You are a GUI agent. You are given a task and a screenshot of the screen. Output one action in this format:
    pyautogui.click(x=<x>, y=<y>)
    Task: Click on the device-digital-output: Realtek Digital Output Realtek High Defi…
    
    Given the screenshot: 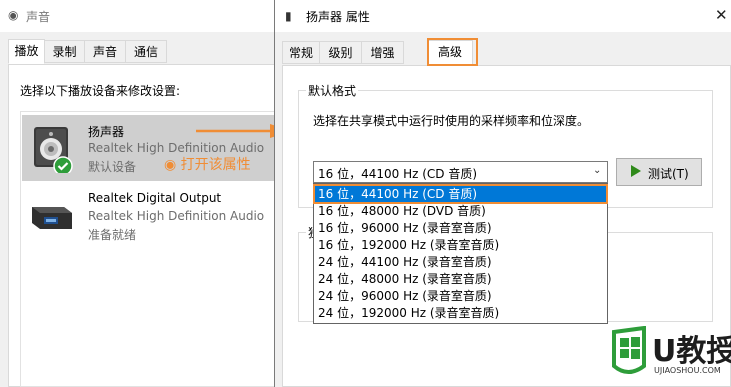 What is the action you would take?
    pyautogui.click(x=151, y=216)
    